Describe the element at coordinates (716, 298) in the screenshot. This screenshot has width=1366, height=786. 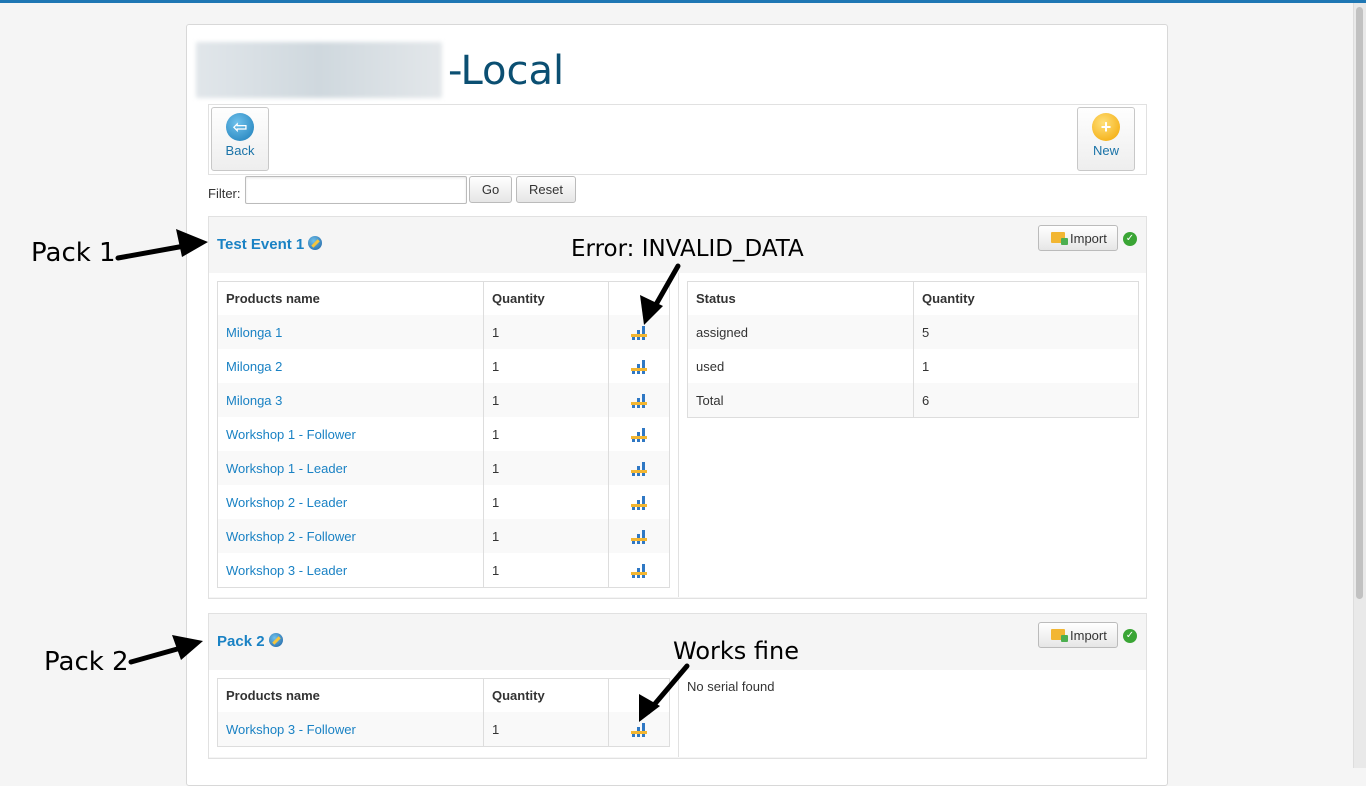
I see `col-header-status: Status` at that location.